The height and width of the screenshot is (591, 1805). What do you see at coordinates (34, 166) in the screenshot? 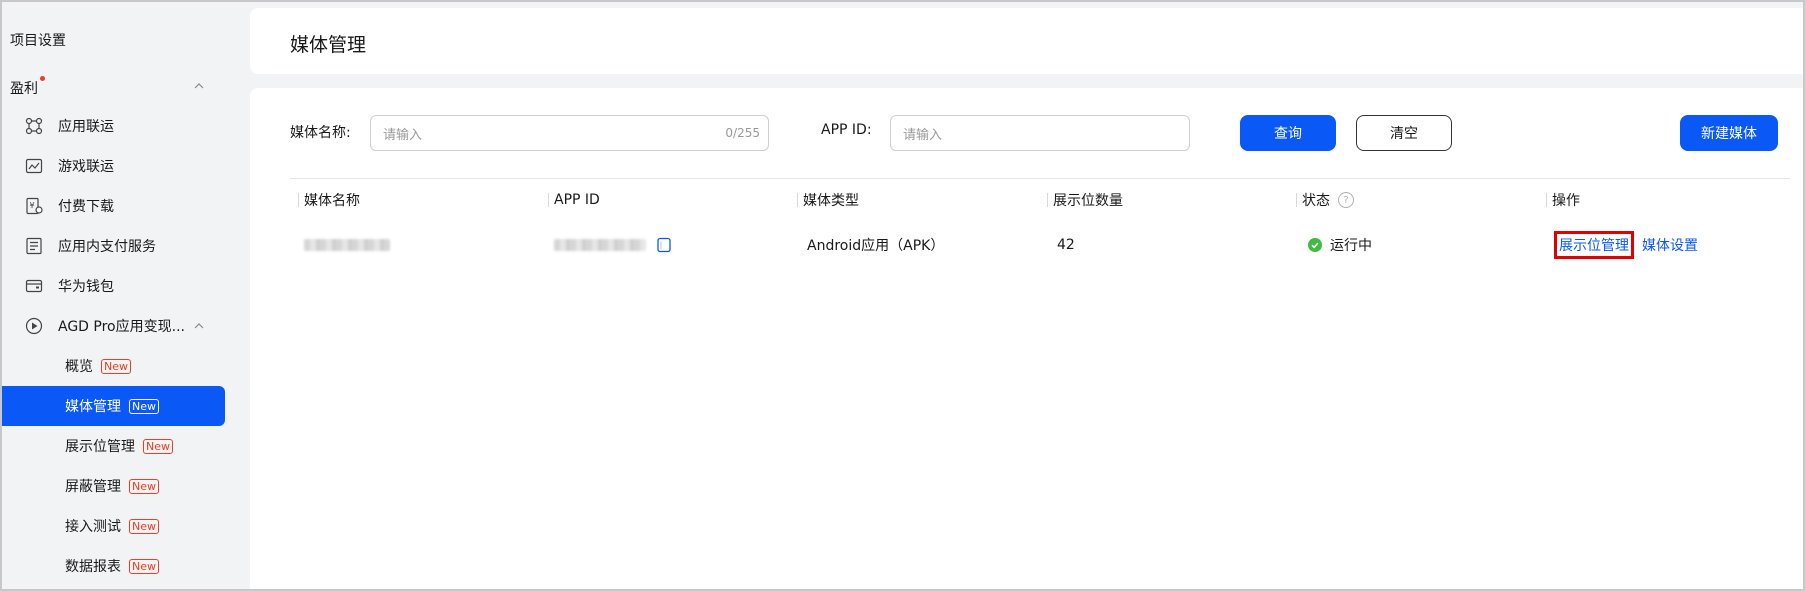
I see `game-network-icon` at bounding box center [34, 166].